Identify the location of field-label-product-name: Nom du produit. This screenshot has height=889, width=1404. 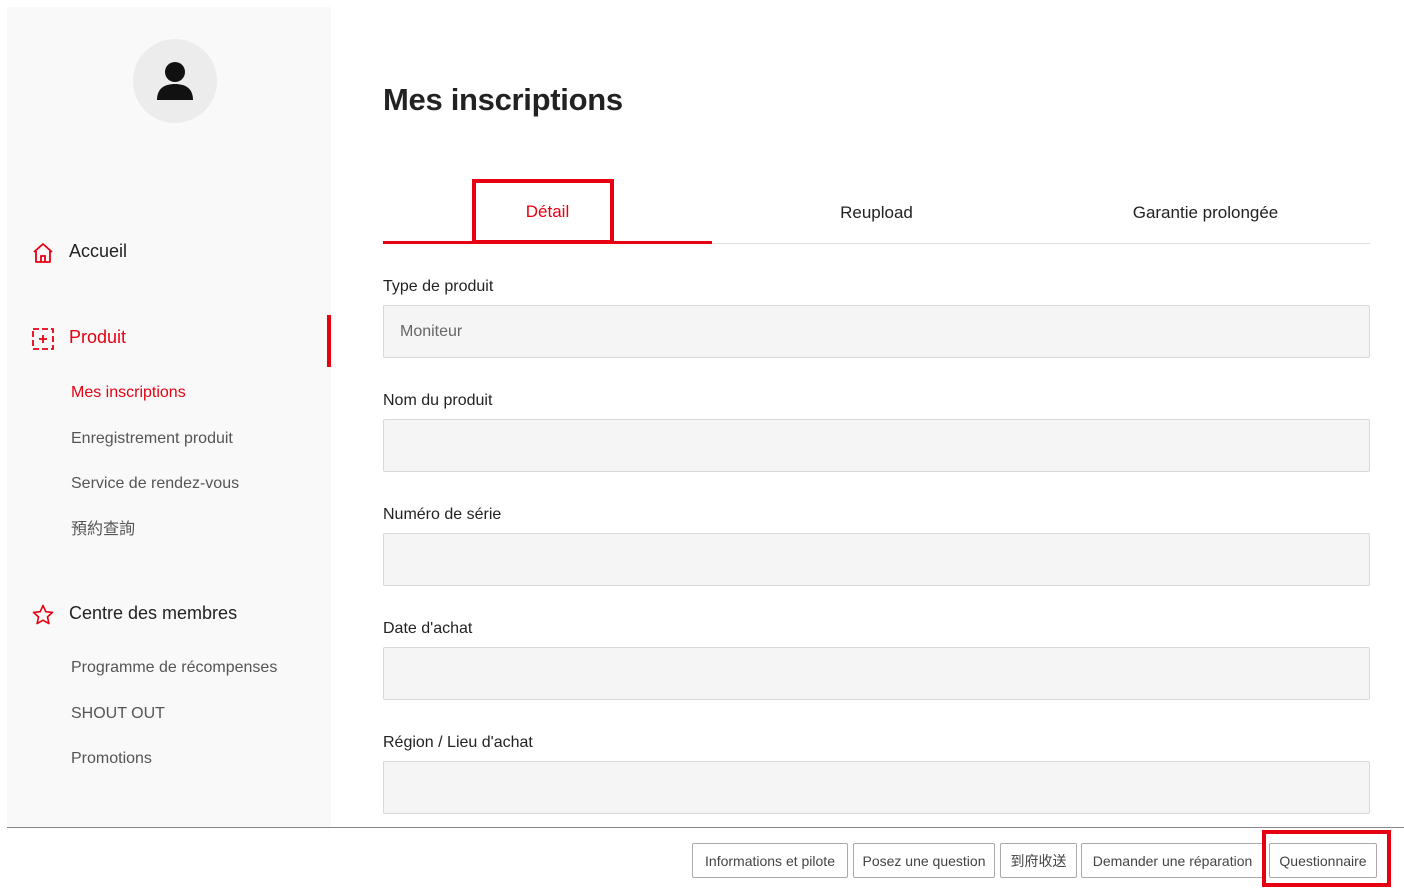
(438, 400).